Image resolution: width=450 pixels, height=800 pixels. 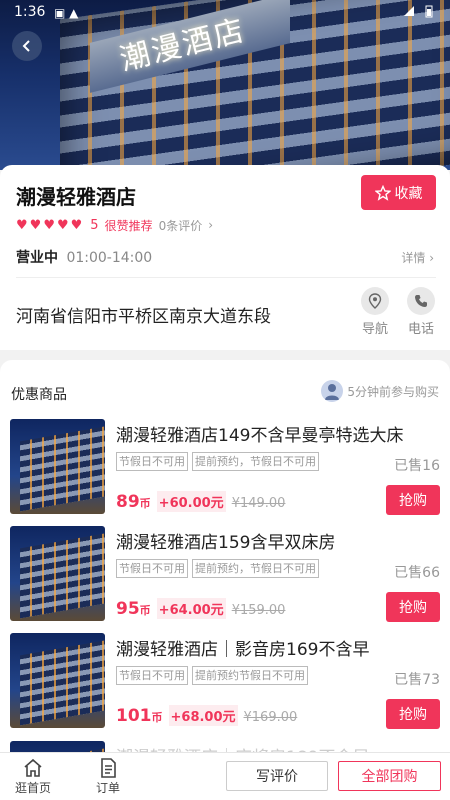 I want to click on hours-label: 营业中, so click(x=37, y=258).